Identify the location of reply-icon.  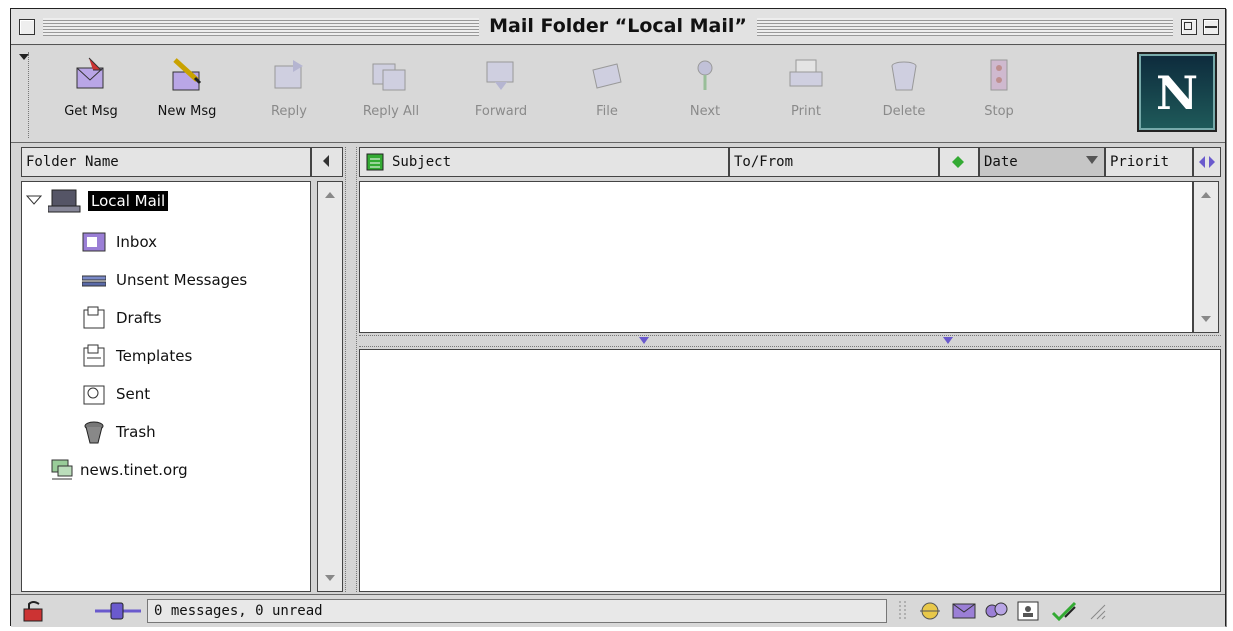
(289, 76).